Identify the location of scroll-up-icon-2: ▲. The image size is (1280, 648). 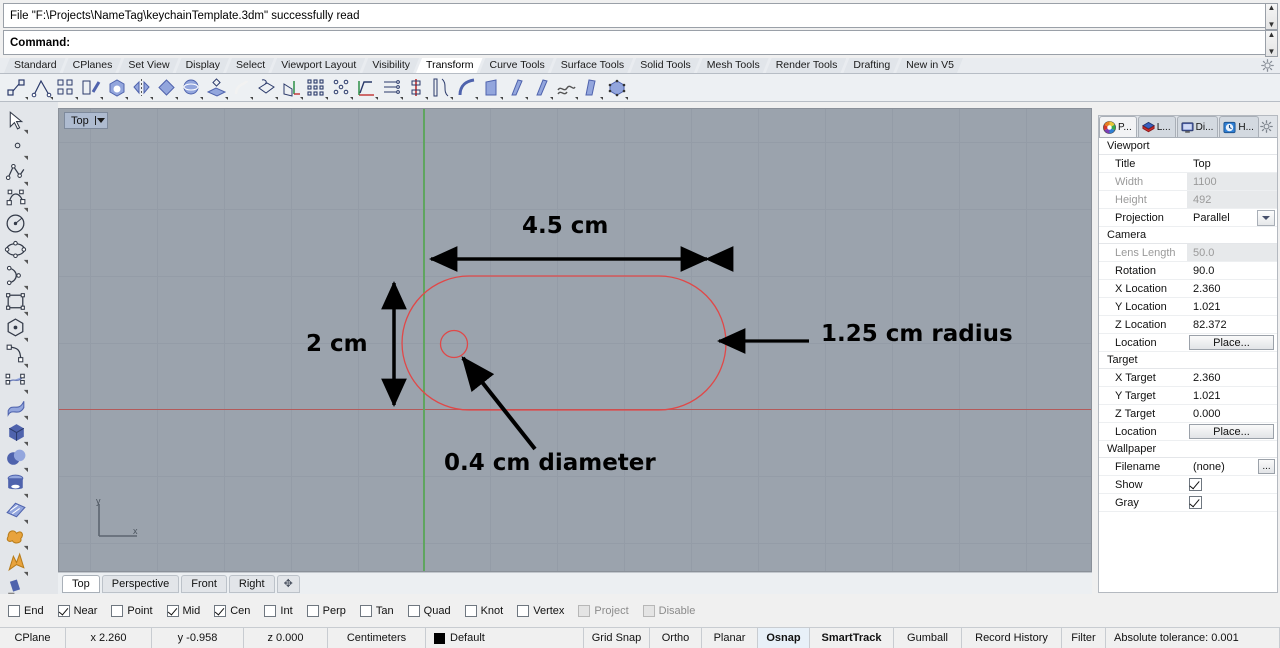
(1272, 35).